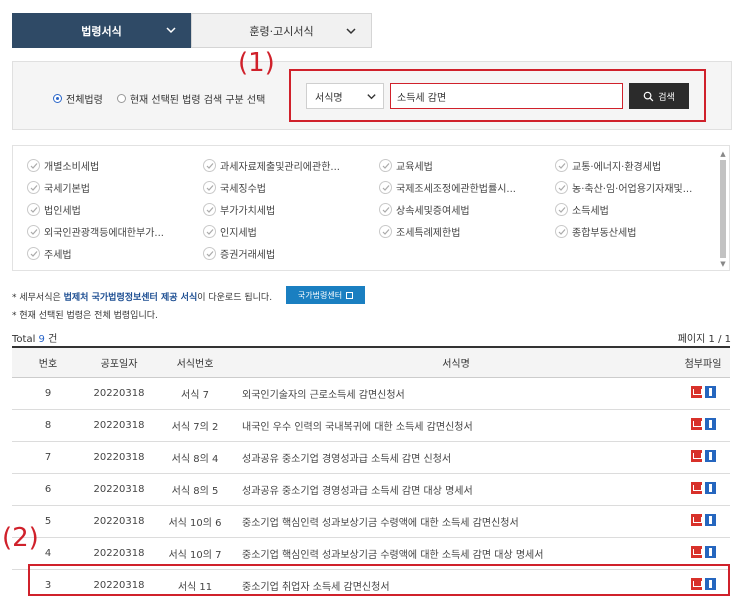 The image size is (740, 599). Describe the element at coordinates (506, 96) in the screenshot. I see `search-input: 소득세 감면` at that location.